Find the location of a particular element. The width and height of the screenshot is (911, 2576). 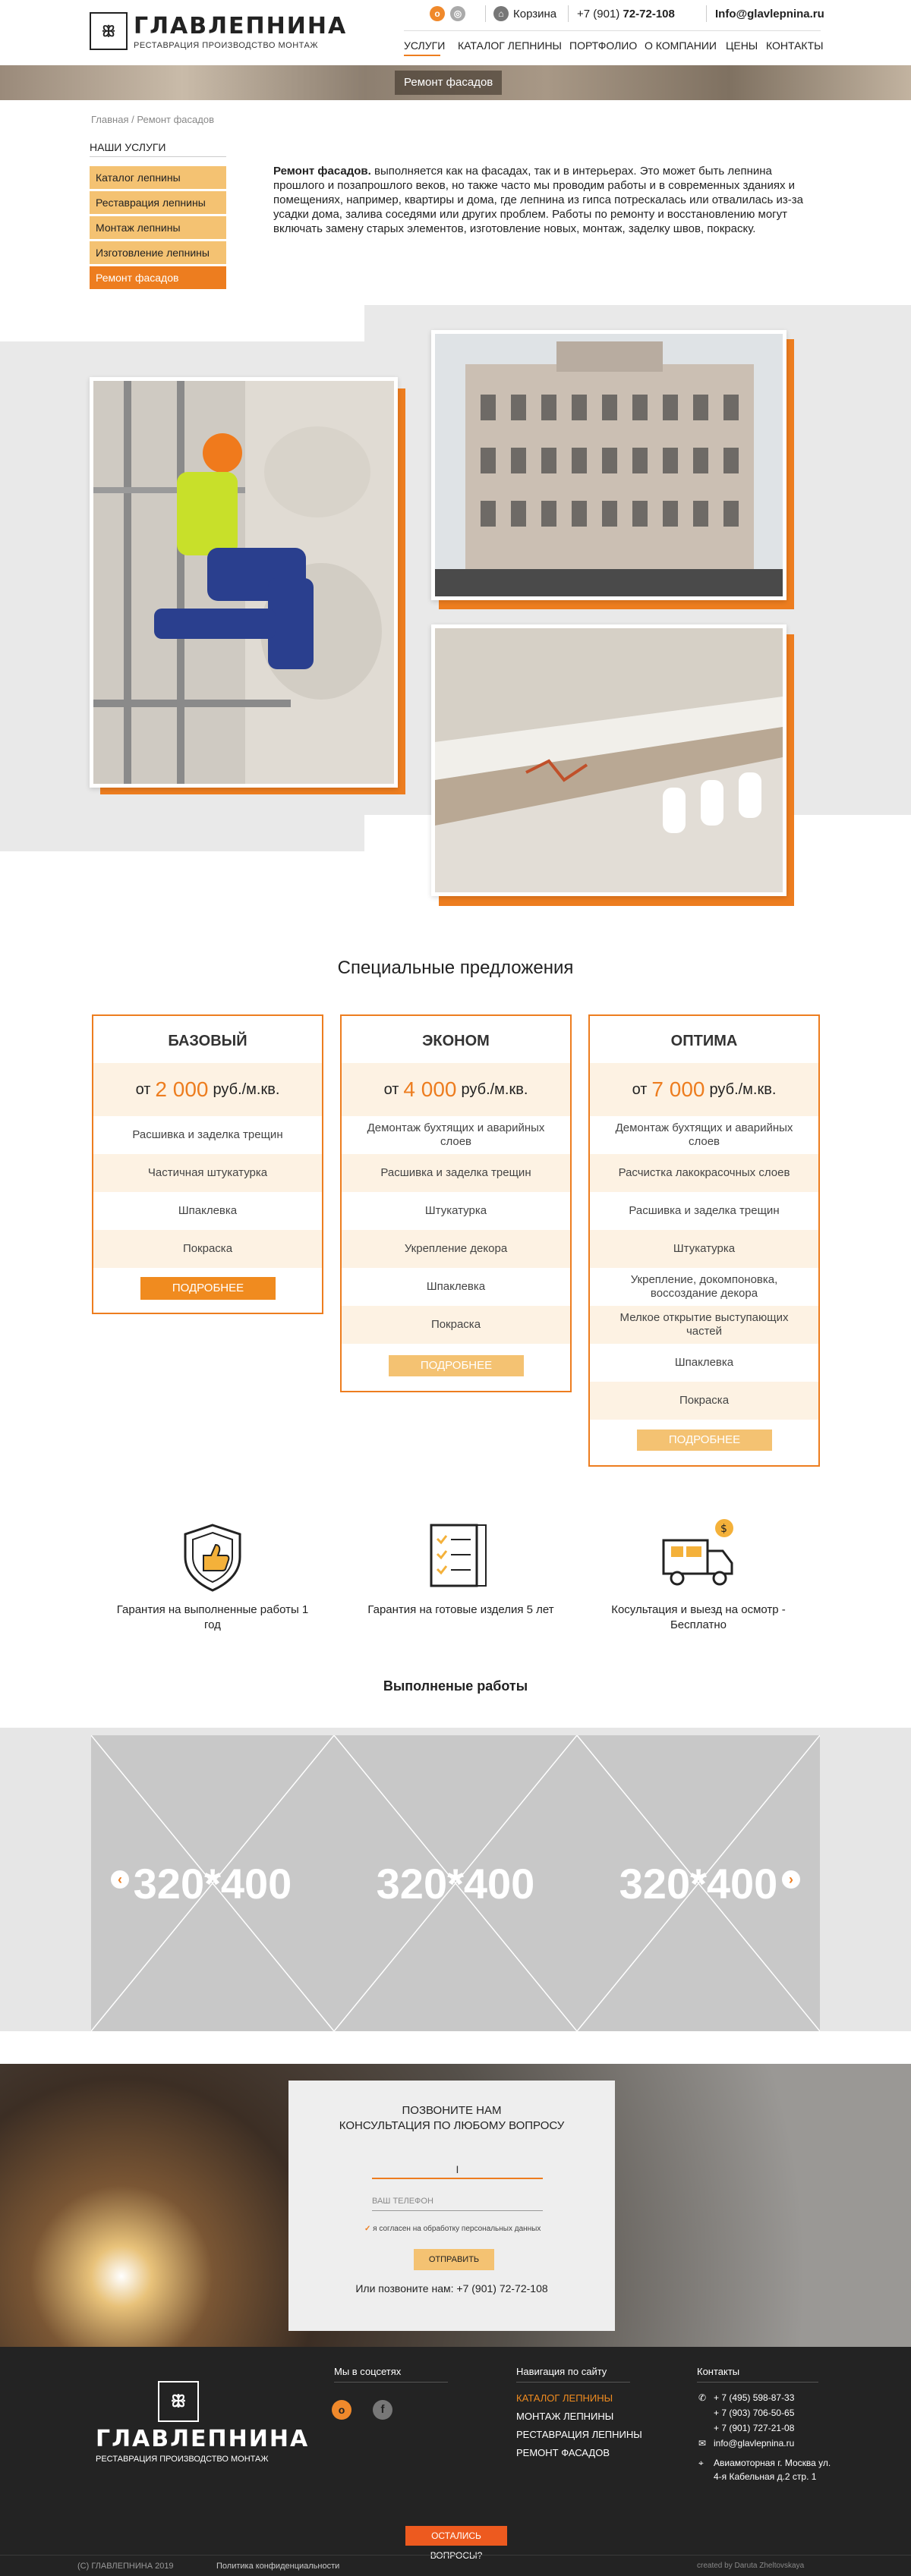

sidebar-divider is located at coordinates (158, 156).